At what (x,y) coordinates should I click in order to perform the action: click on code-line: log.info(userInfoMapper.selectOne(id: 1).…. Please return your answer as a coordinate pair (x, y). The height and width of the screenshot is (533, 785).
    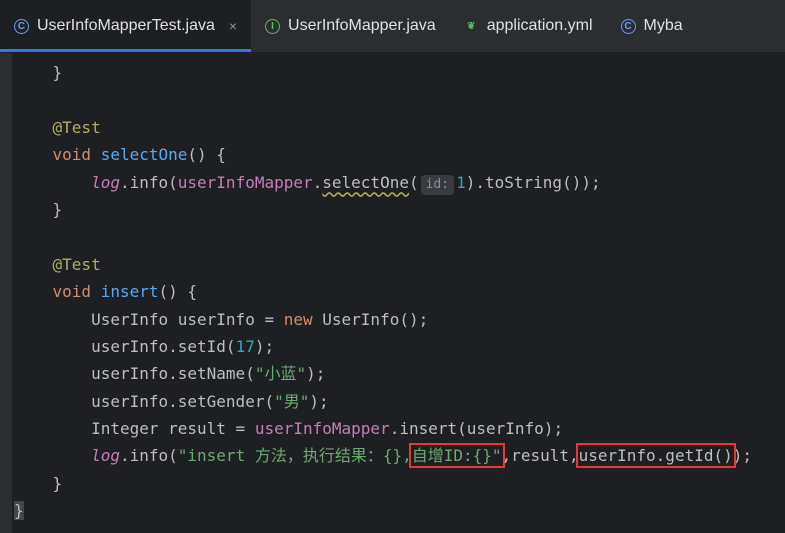
    Looking at the image, I should click on (383, 182).